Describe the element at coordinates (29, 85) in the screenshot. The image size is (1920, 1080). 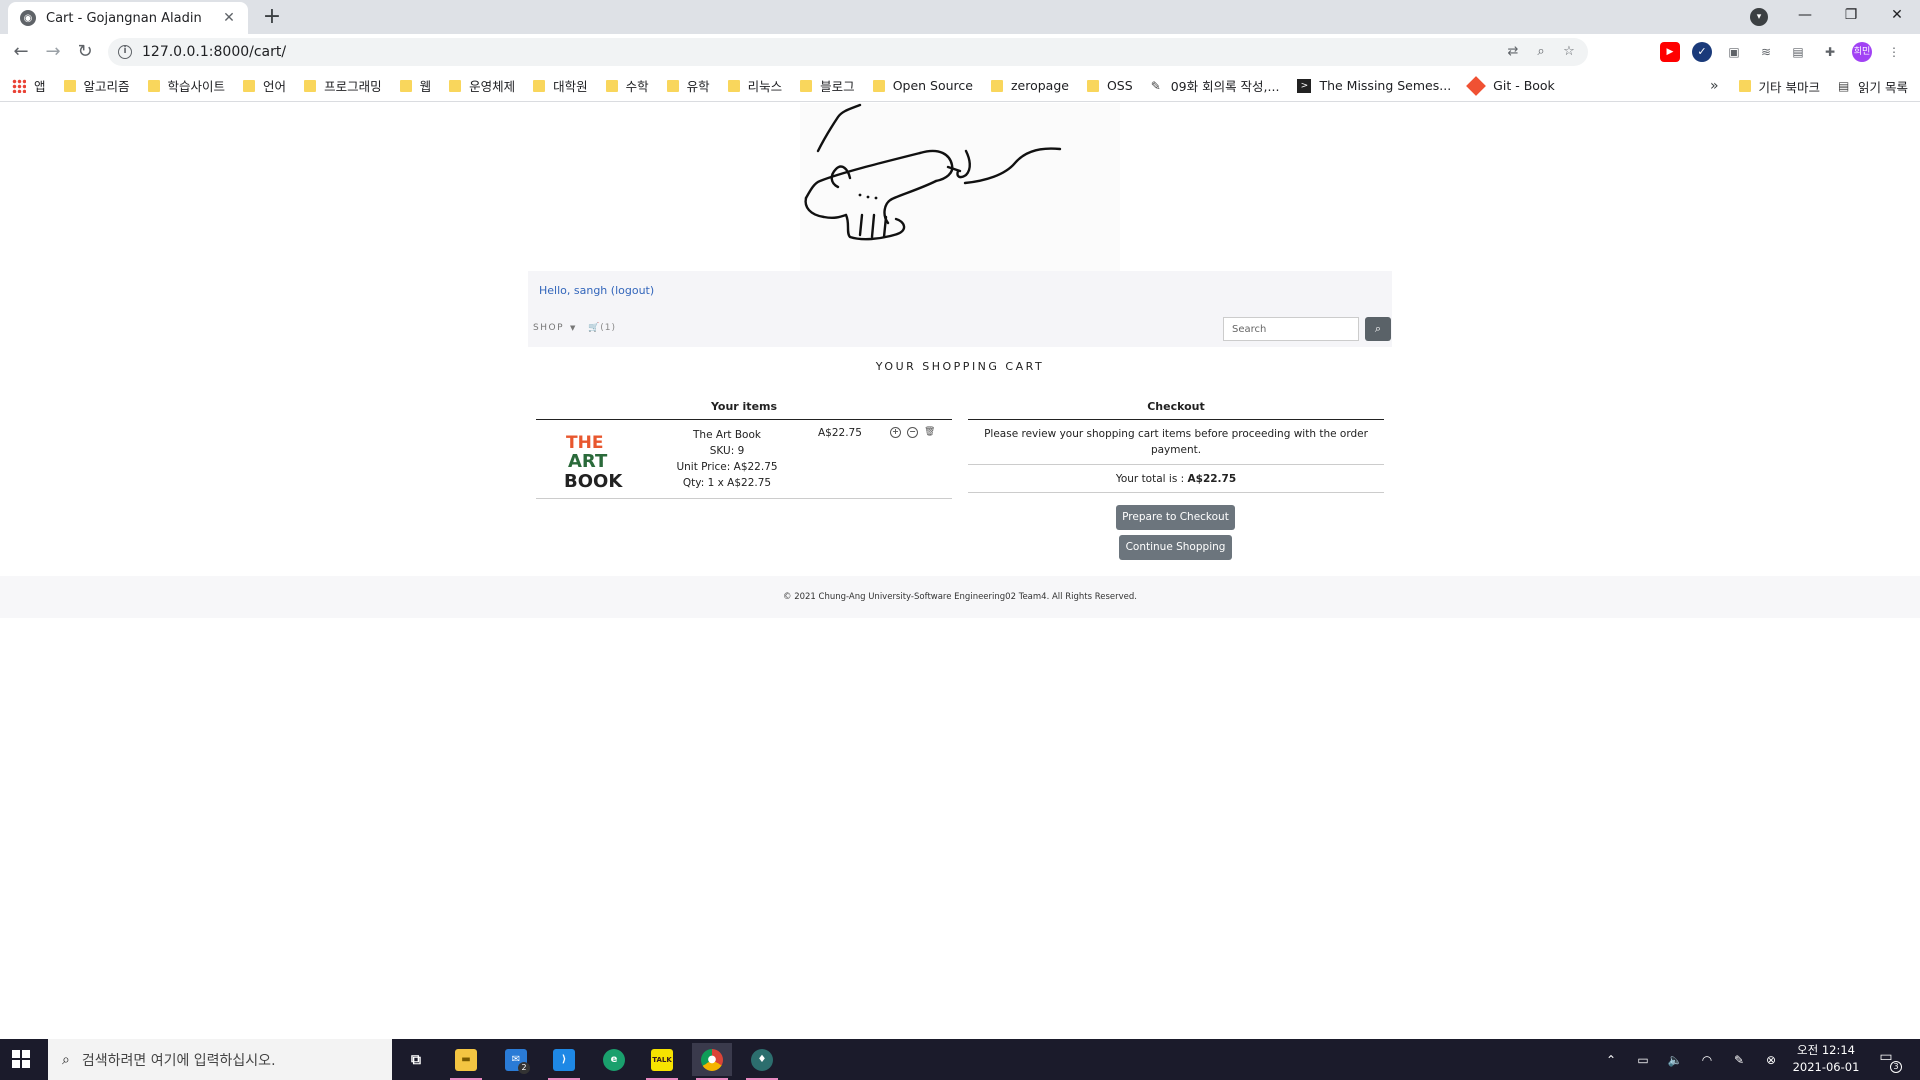
I see `bookmark-apps: 앱` at that location.